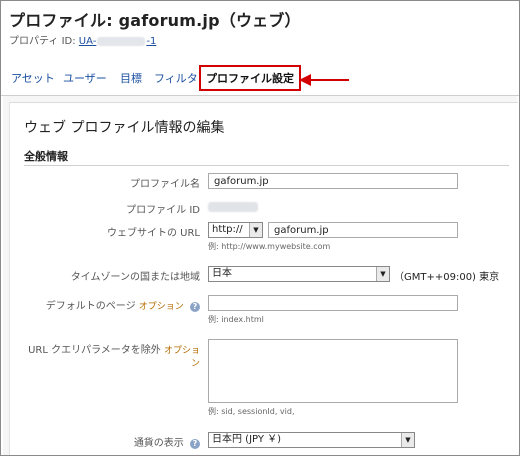 This screenshot has width=520, height=456. I want to click on redacted-id, so click(121, 41).